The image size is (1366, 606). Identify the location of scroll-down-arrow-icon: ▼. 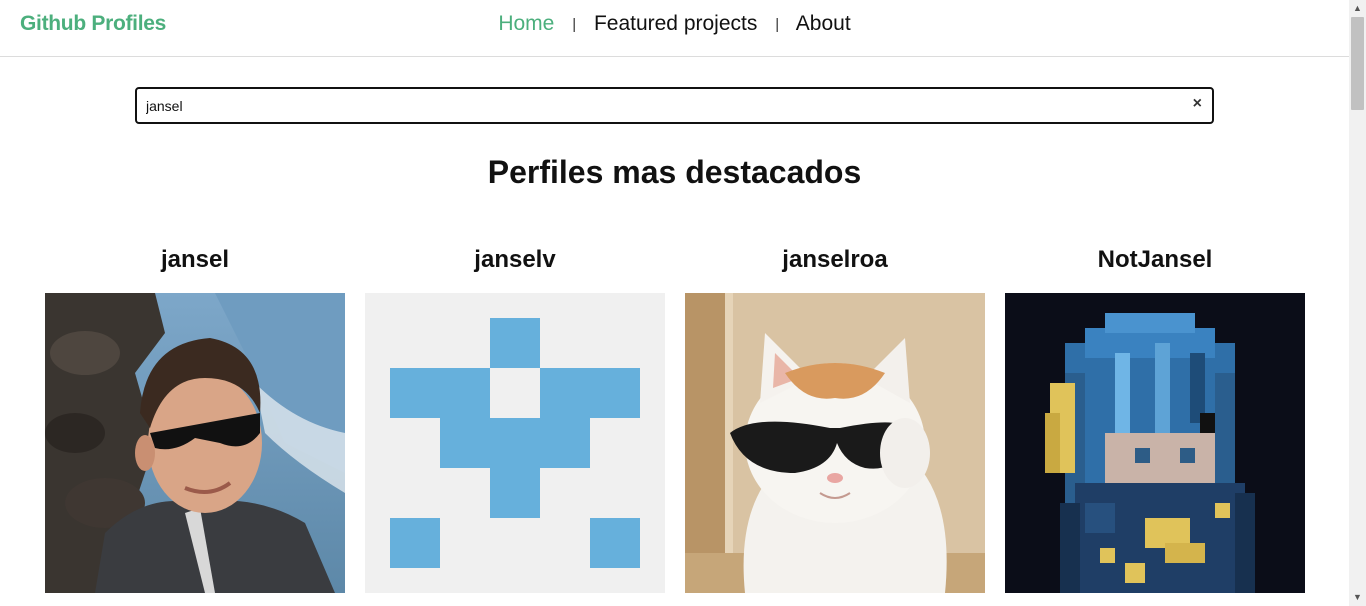
(1357, 597).